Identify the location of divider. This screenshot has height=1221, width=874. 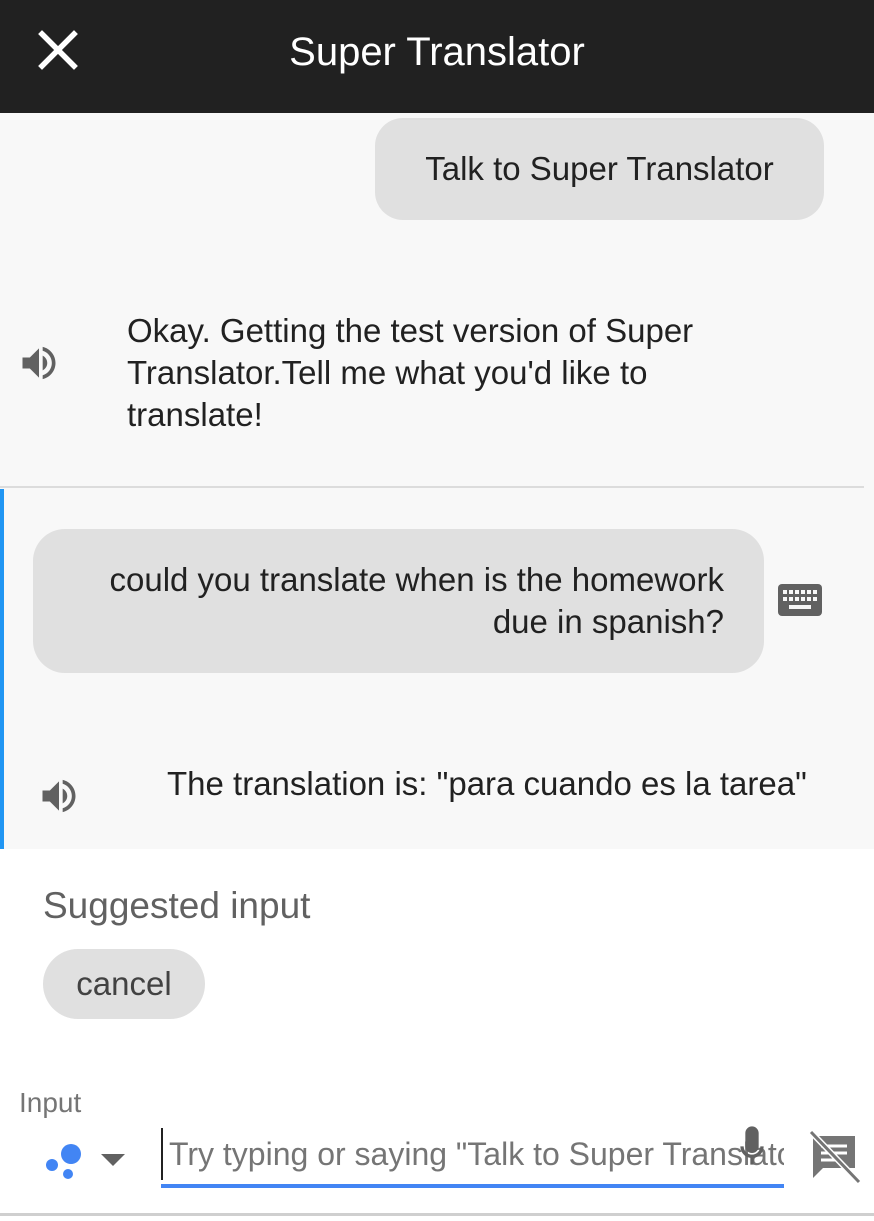
(432, 487).